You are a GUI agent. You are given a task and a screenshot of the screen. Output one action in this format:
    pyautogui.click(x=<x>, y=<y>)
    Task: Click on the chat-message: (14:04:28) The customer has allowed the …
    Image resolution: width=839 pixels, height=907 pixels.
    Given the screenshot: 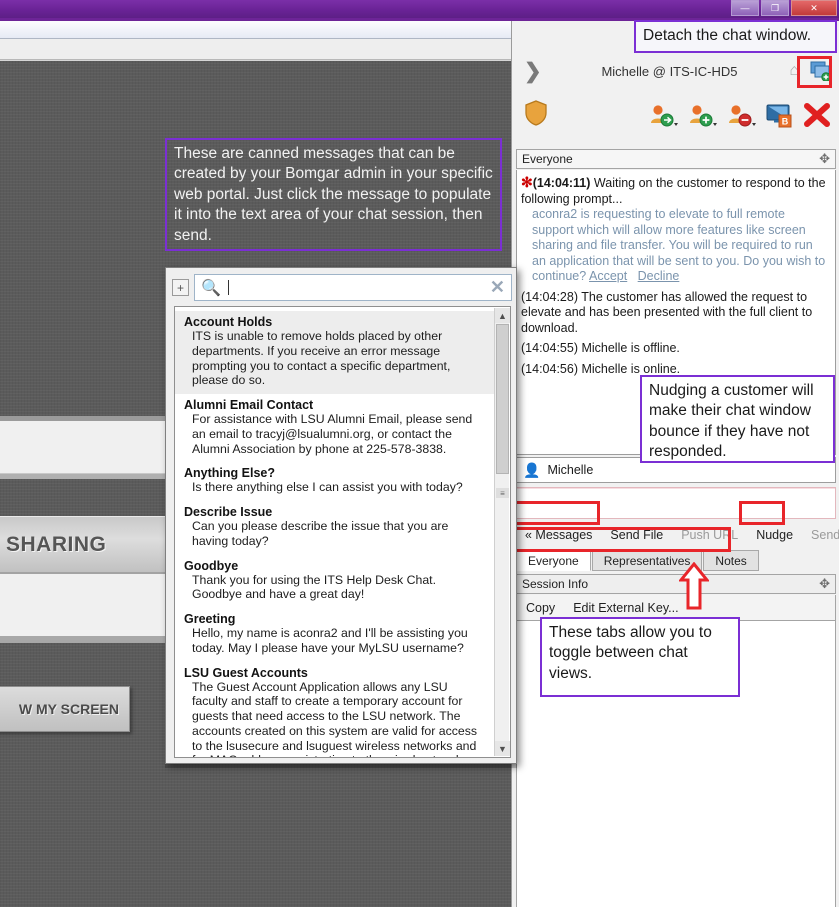 What is the action you would take?
    pyautogui.click(x=675, y=313)
    